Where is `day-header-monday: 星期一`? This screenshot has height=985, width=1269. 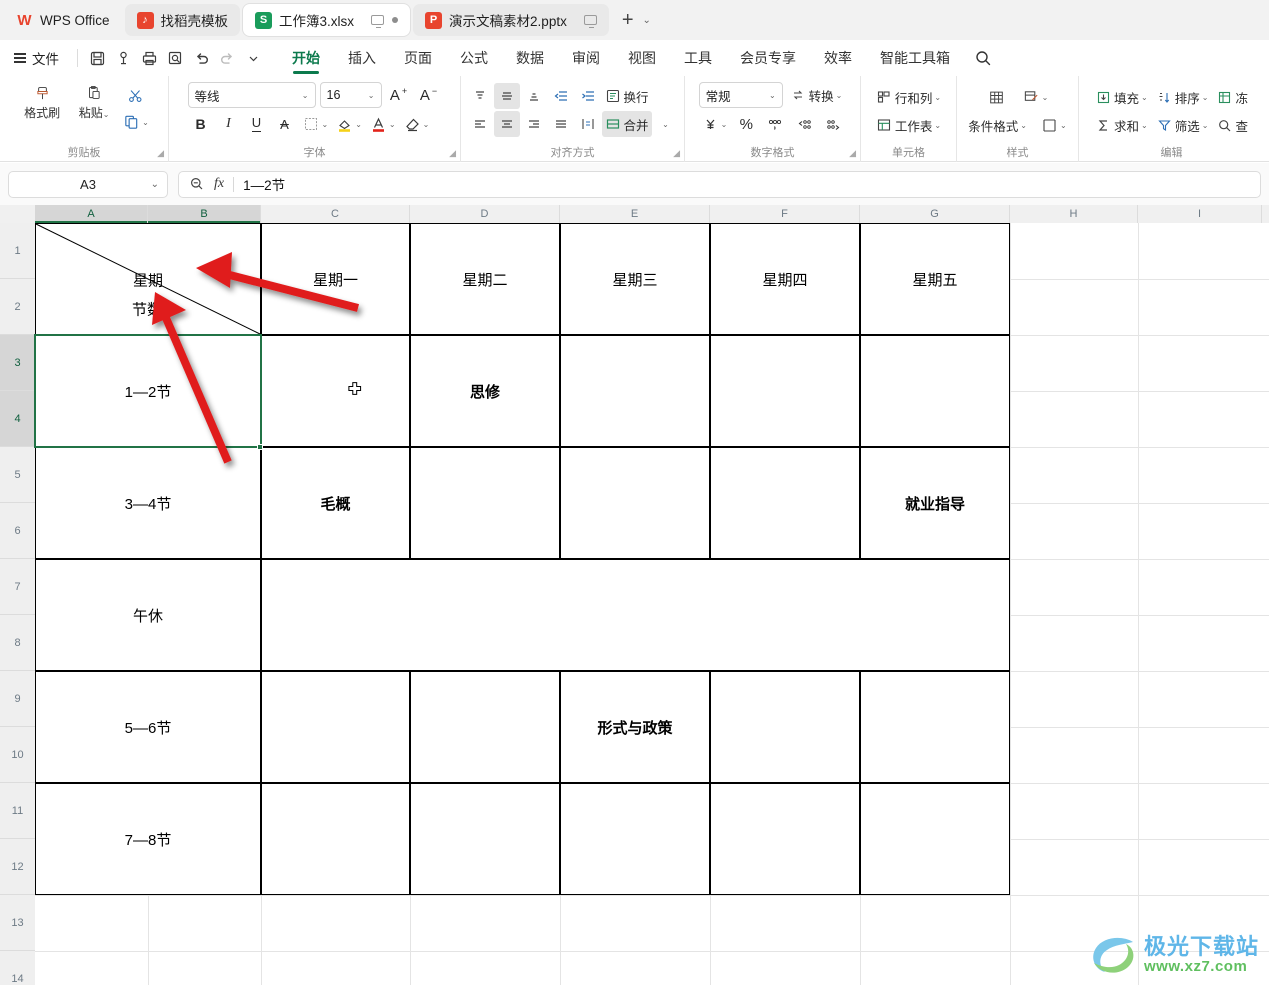 day-header-monday: 星期一 is located at coordinates (335, 279).